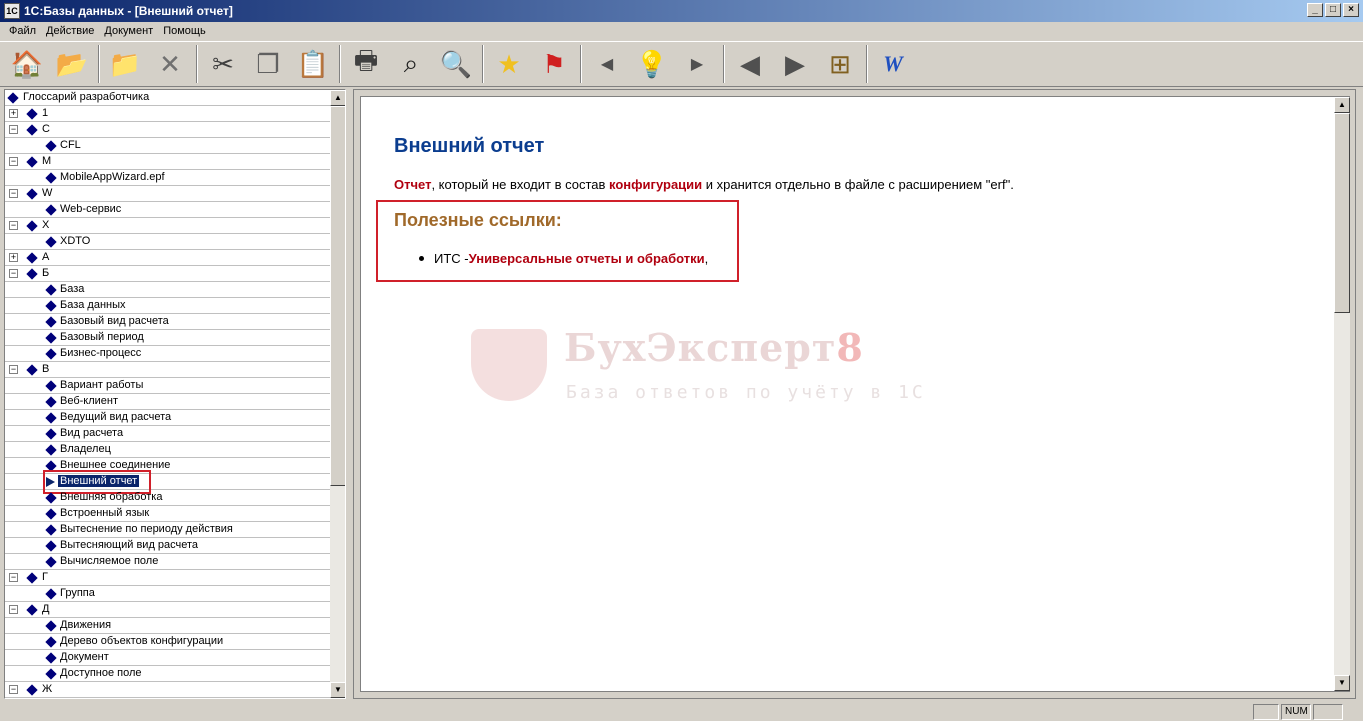 The width and height of the screenshot is (1363, 721). I want to click on term-link-report: Отчет, so click(412, 184).